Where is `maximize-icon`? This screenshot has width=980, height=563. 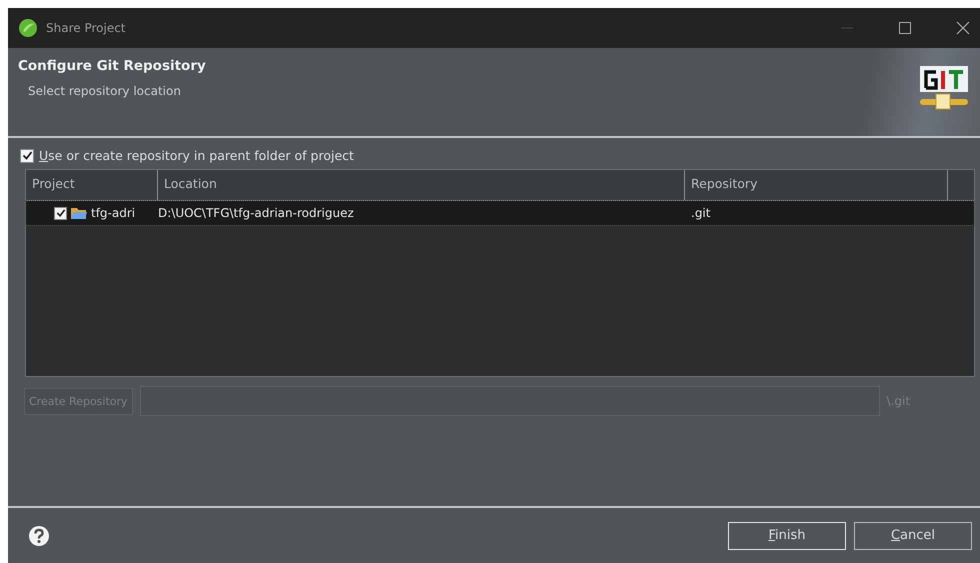
maximize-icon is located at coordinates (905, 28).